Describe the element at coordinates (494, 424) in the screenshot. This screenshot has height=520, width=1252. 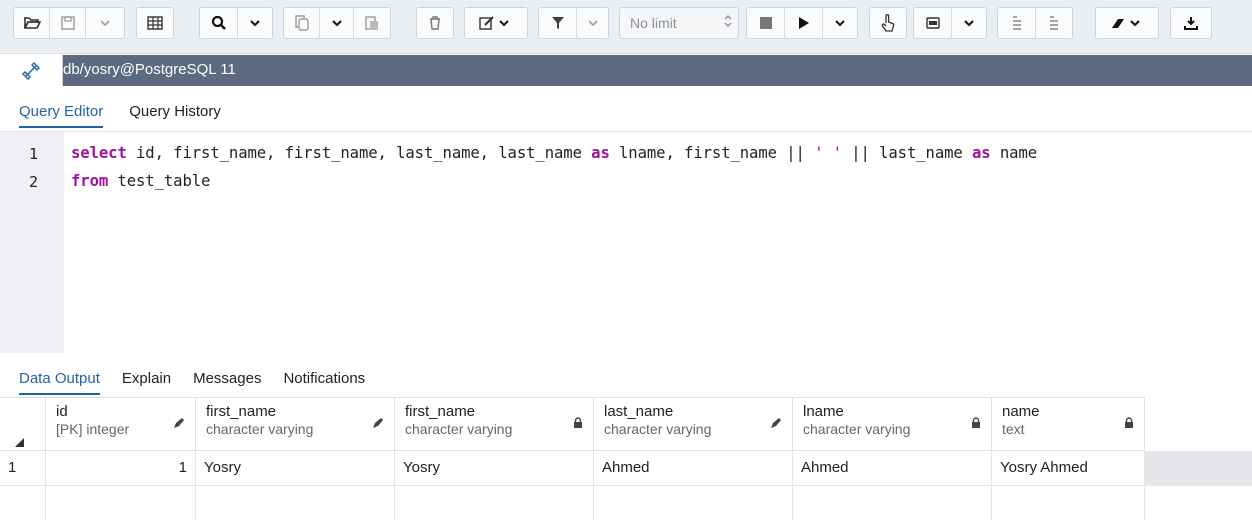
I see `column-header-first-name-2: first_name character varying` at that location.